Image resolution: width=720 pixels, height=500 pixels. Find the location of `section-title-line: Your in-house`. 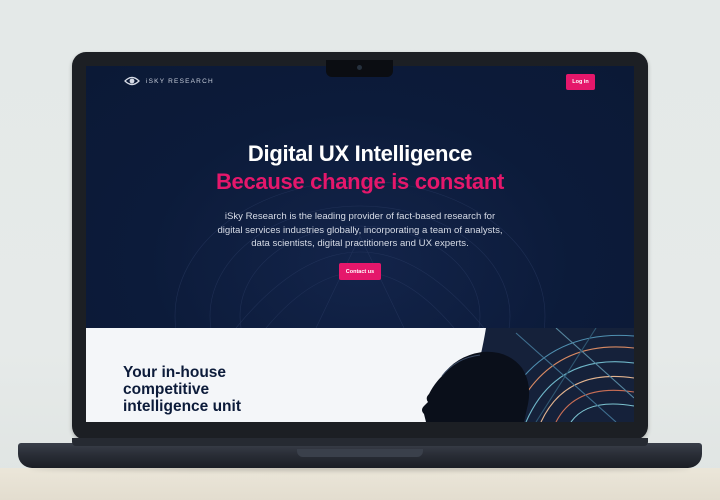

section-title-line: Your in-house is located at coordinates (175, 372).